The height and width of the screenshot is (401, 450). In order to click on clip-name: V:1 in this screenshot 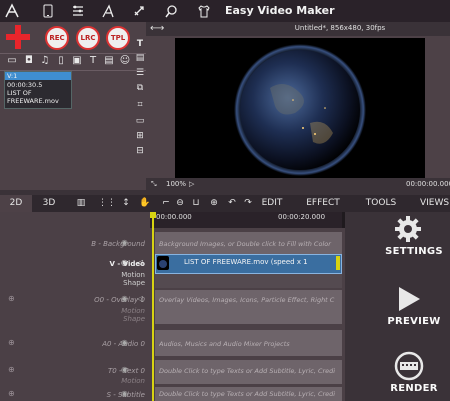, I will do `click(12, 76)`.